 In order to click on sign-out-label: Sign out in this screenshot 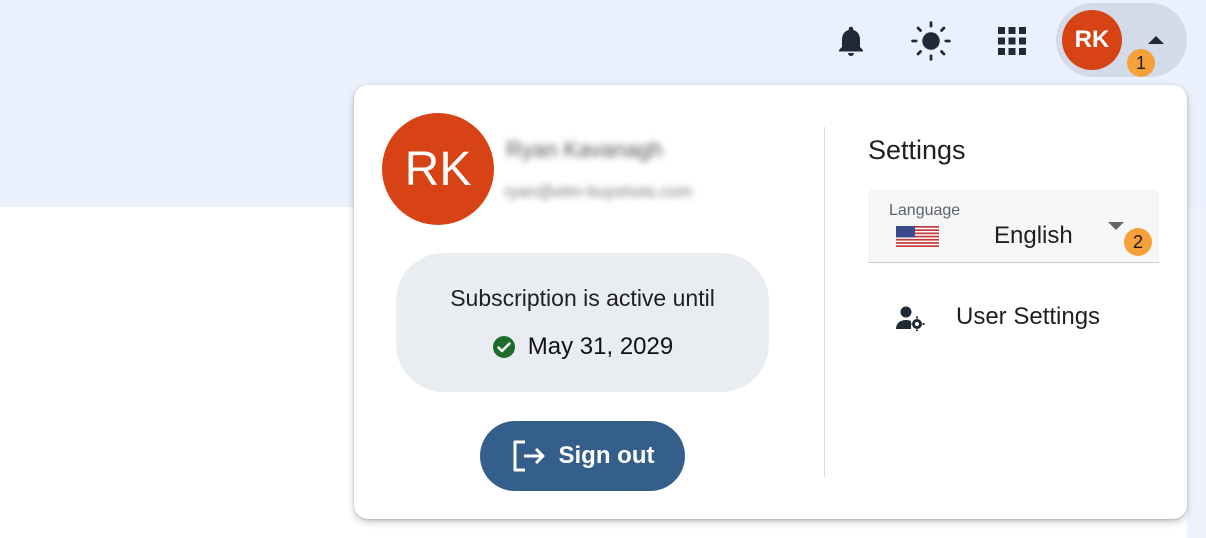, I will do `click(606, 455)`.